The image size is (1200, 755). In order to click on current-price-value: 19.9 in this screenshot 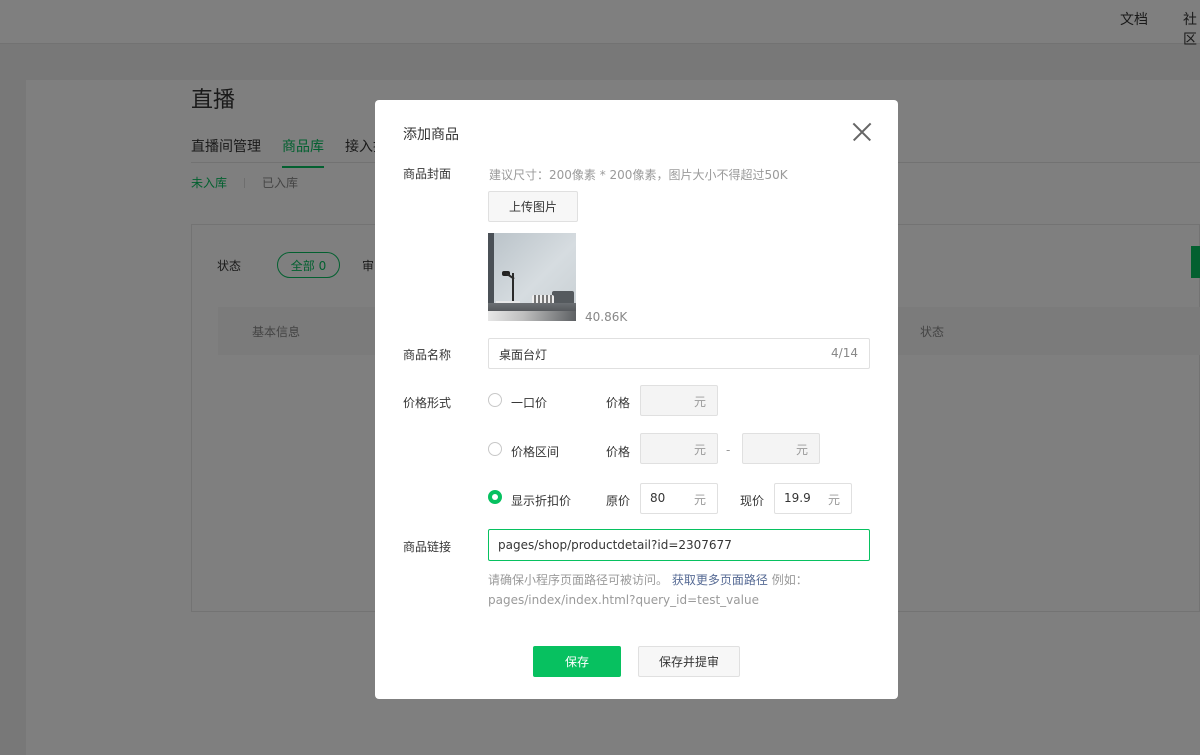, I will do `click(797, 498)`.